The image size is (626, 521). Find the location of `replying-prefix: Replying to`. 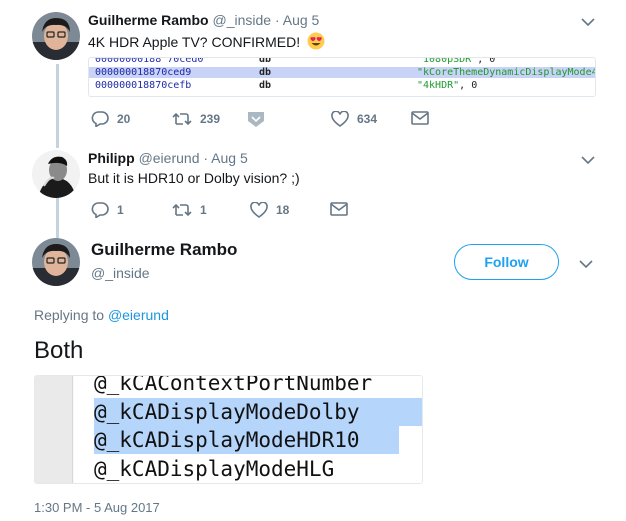

replying-prefix: Replying to is located at coordinates (69, 315).